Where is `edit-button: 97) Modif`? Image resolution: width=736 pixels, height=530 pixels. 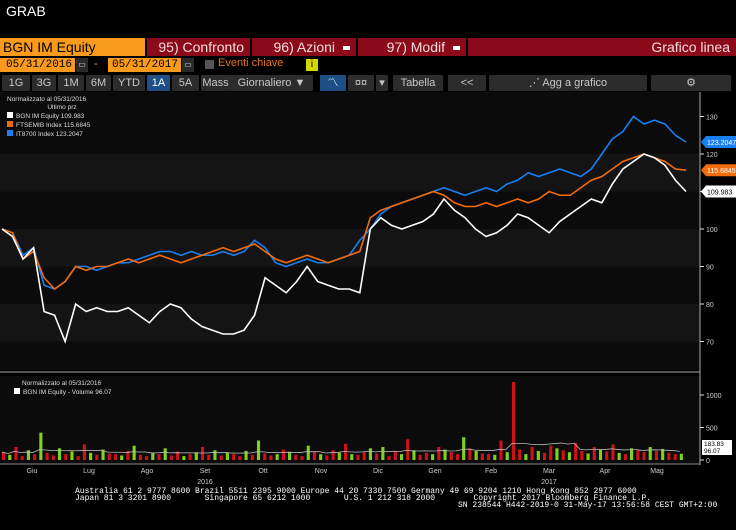 edit-button: 97) Modif is located at coordinates (412, 47).